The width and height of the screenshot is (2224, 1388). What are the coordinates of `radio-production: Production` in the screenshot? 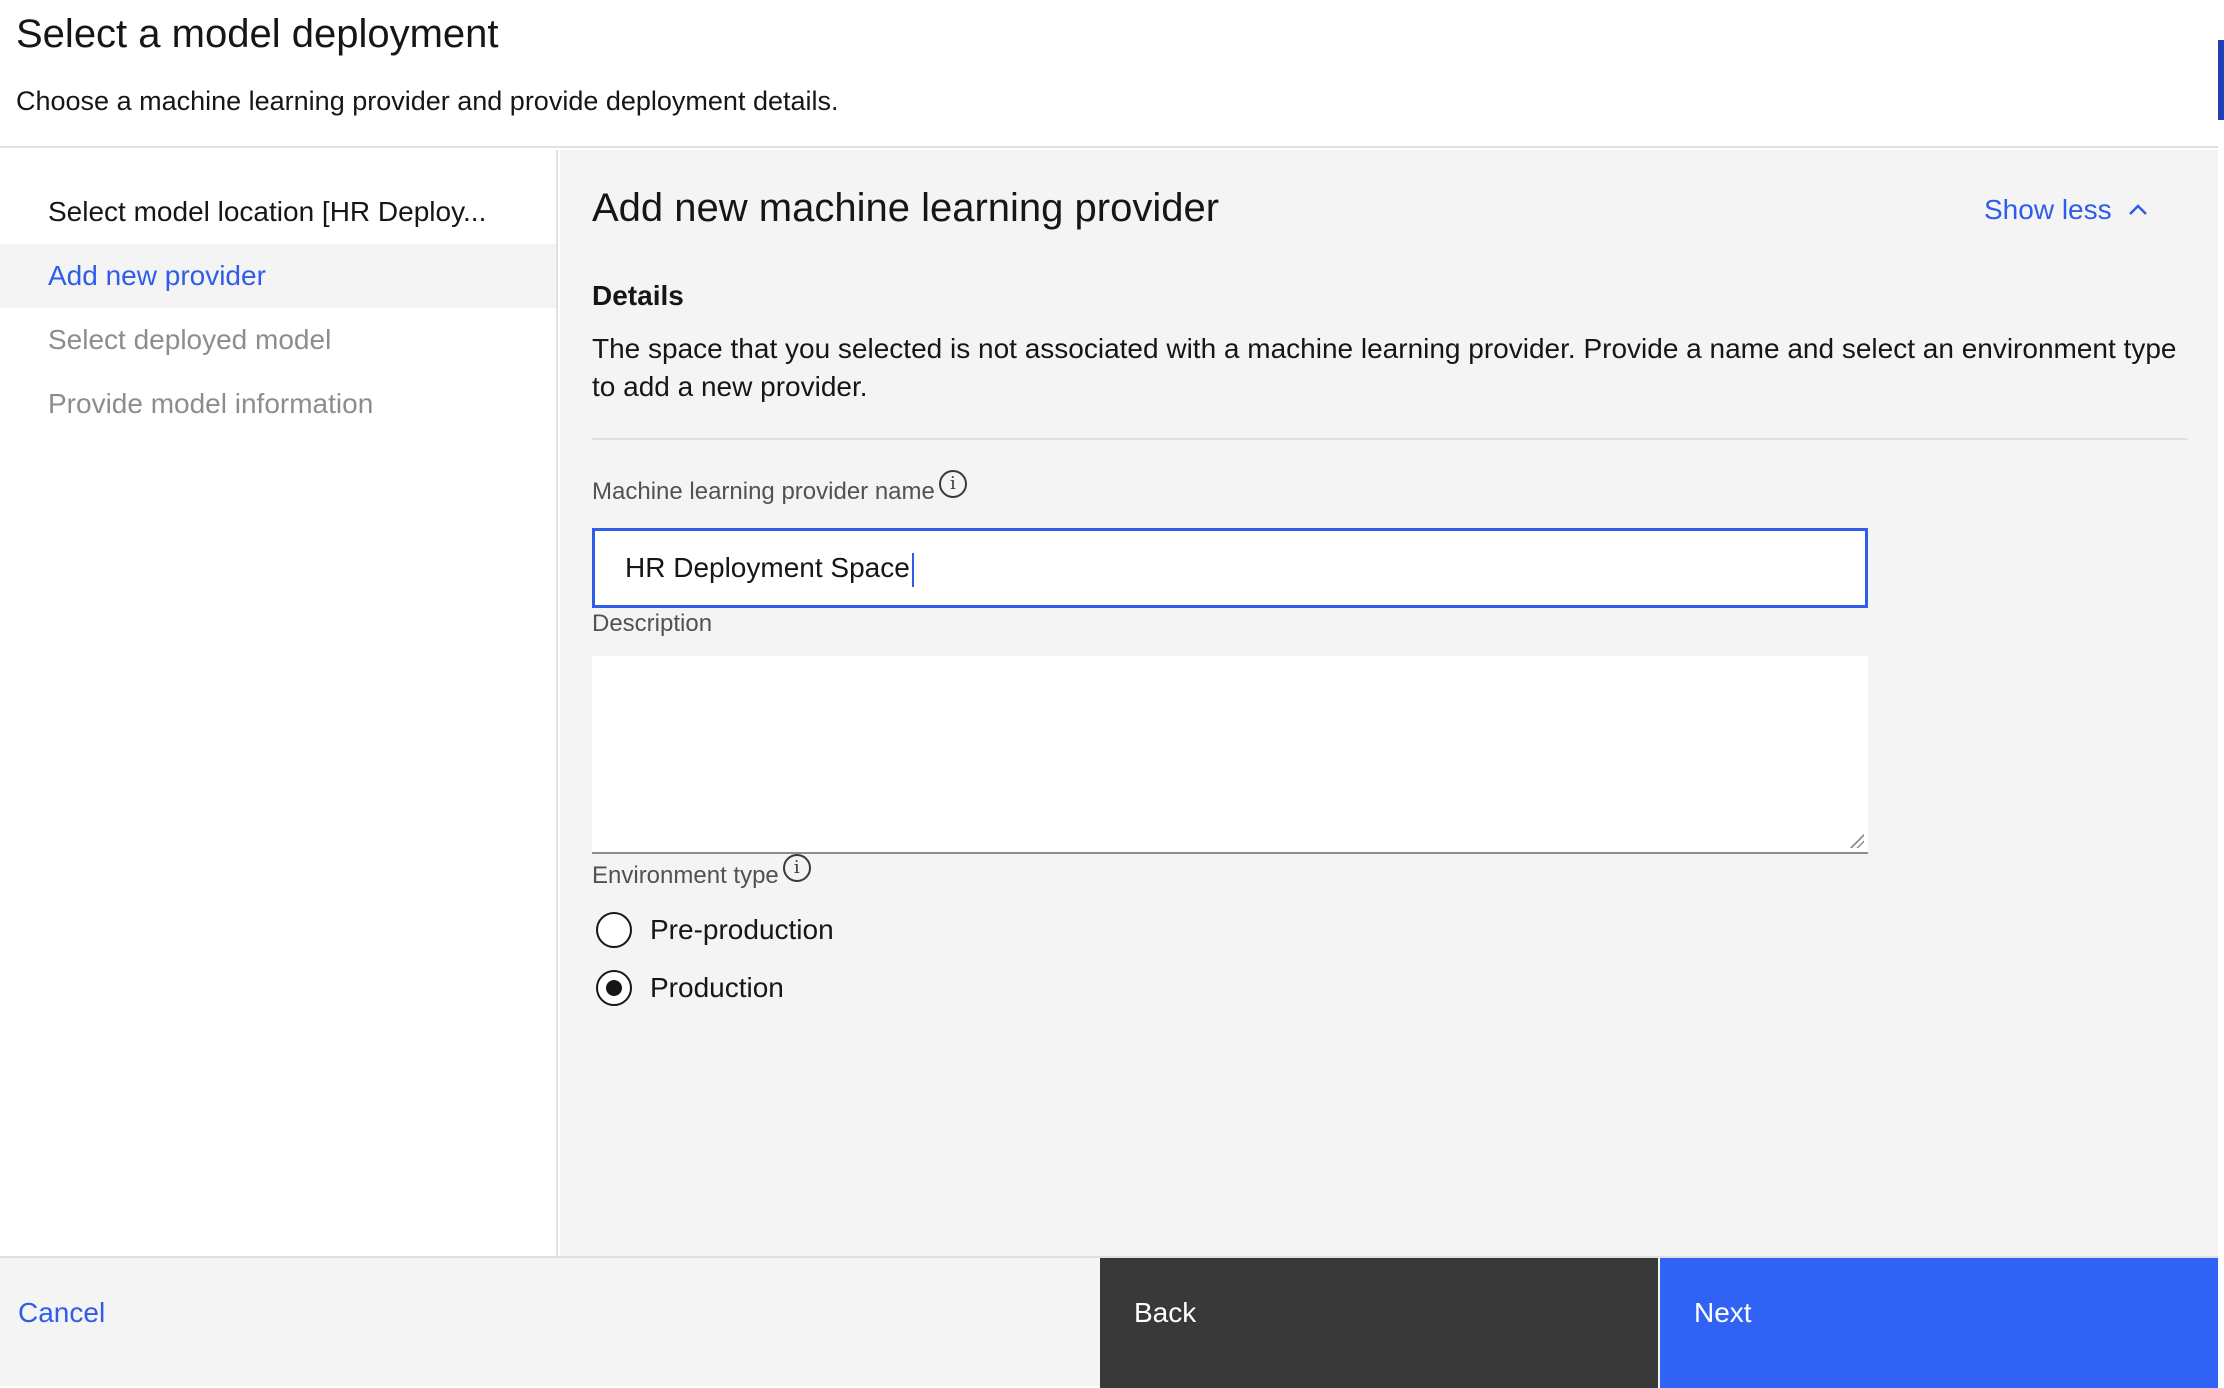 It's located at (690, 988).